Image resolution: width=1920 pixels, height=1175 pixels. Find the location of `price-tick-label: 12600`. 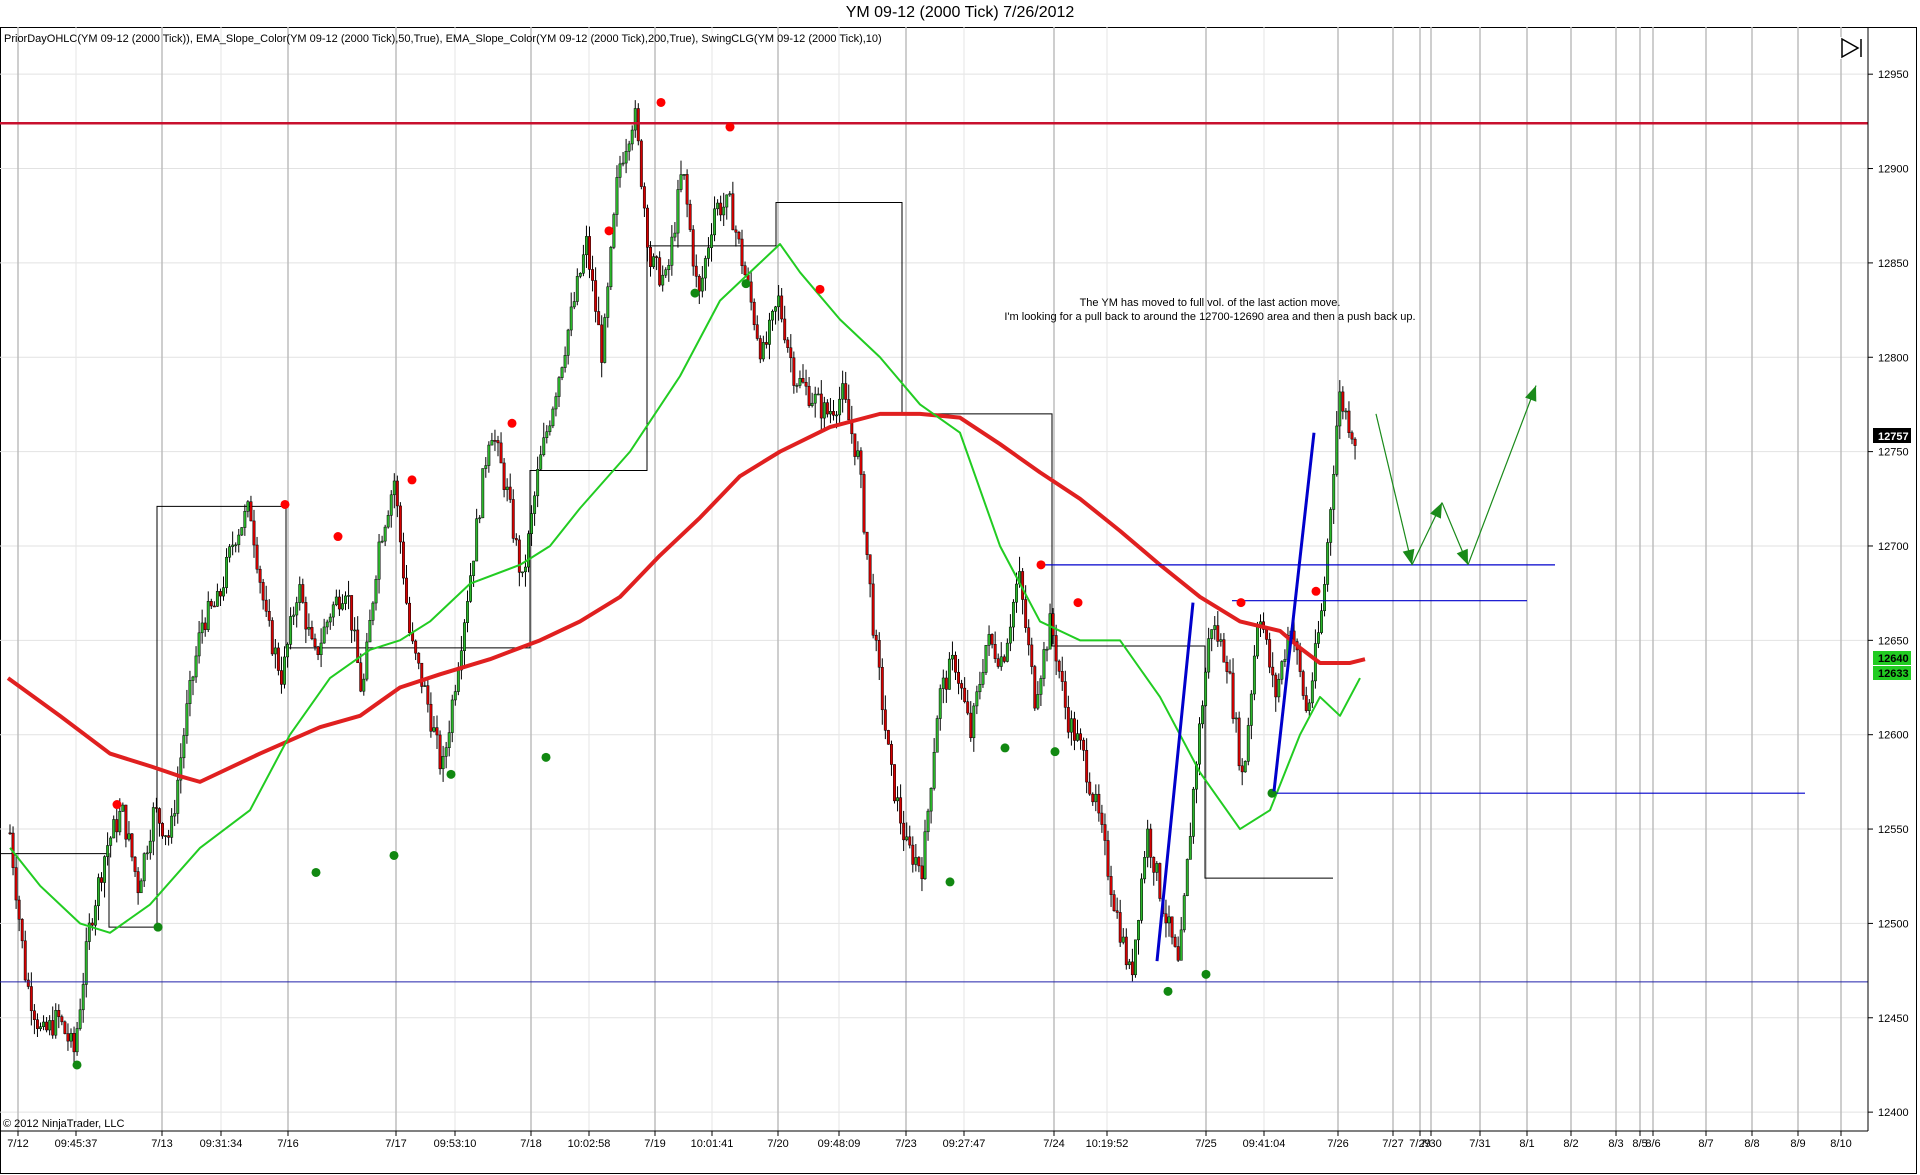

price-tick-label: 12600 is located at coordinates (1893, 736).